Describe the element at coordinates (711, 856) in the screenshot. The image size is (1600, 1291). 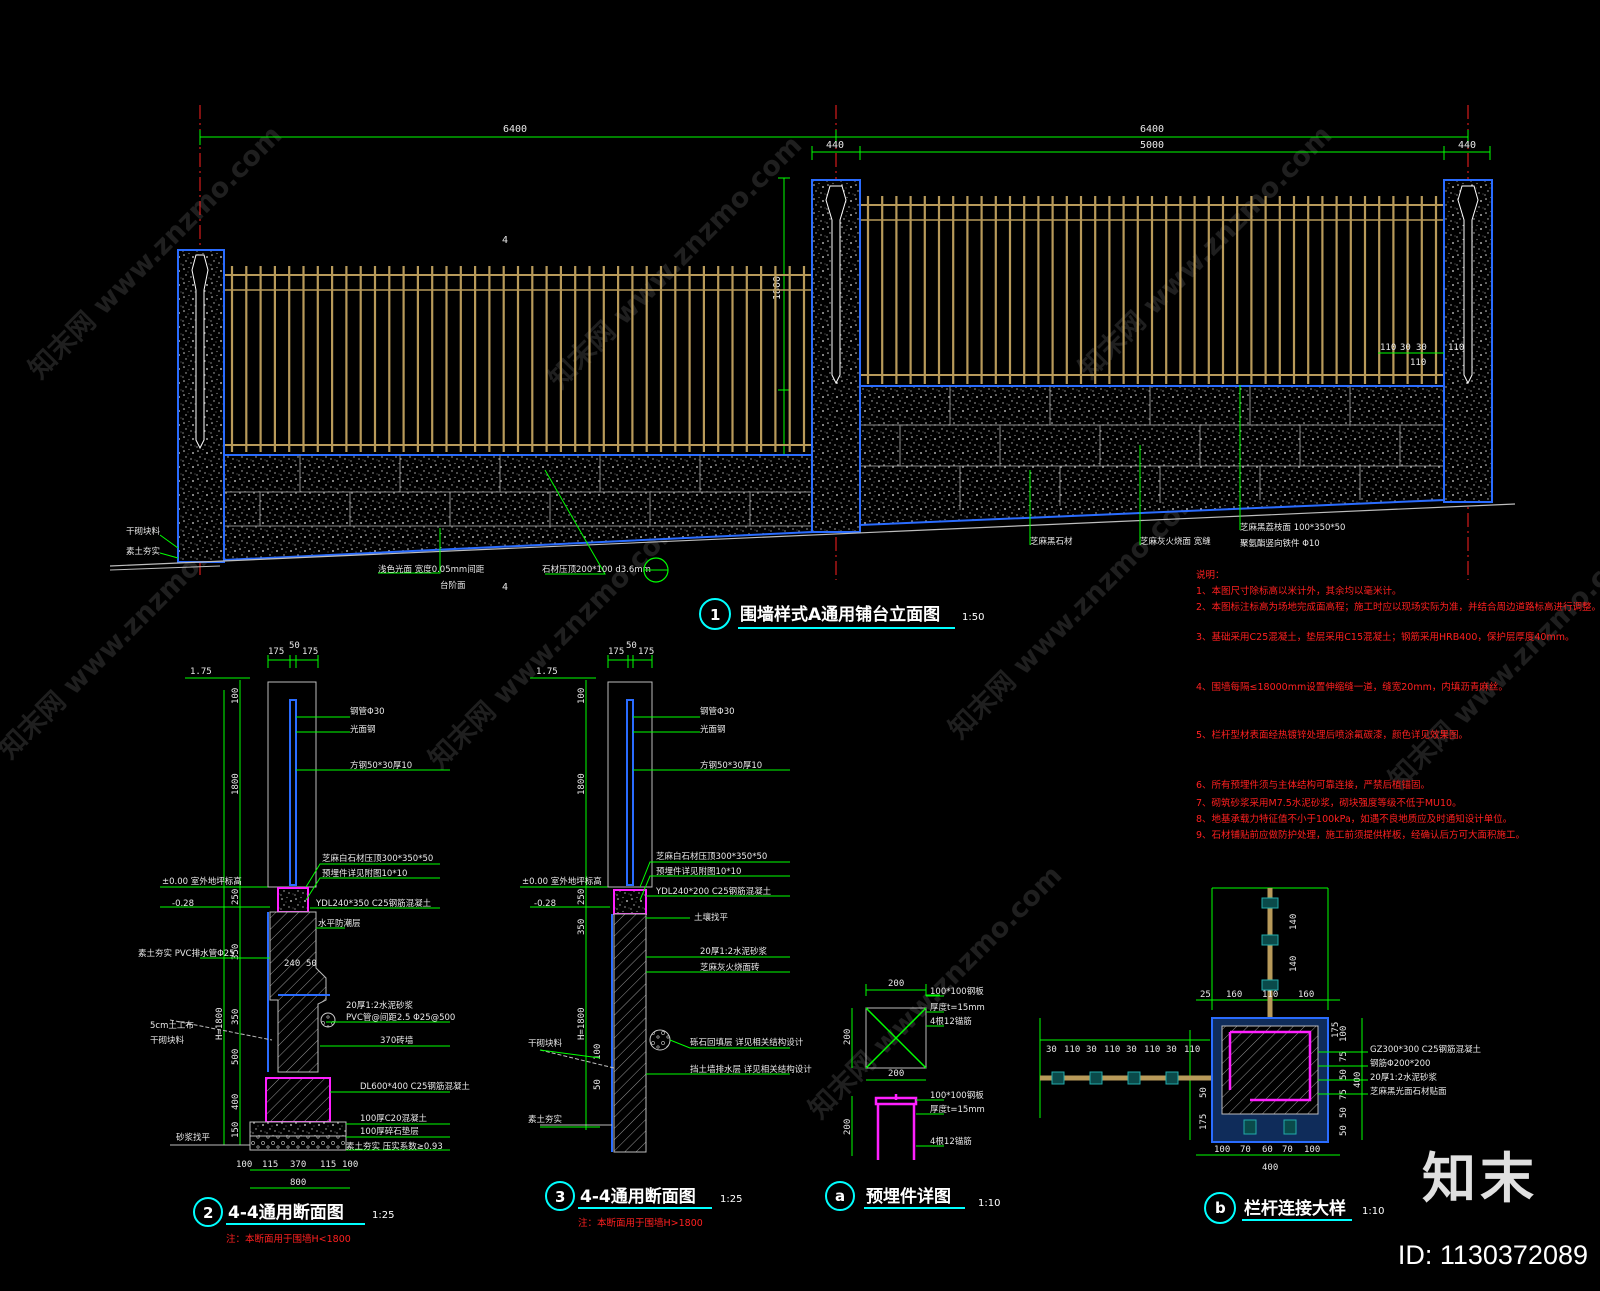
I see `s3-callout: 芝麻白石材压顶300*350*50` at that location.